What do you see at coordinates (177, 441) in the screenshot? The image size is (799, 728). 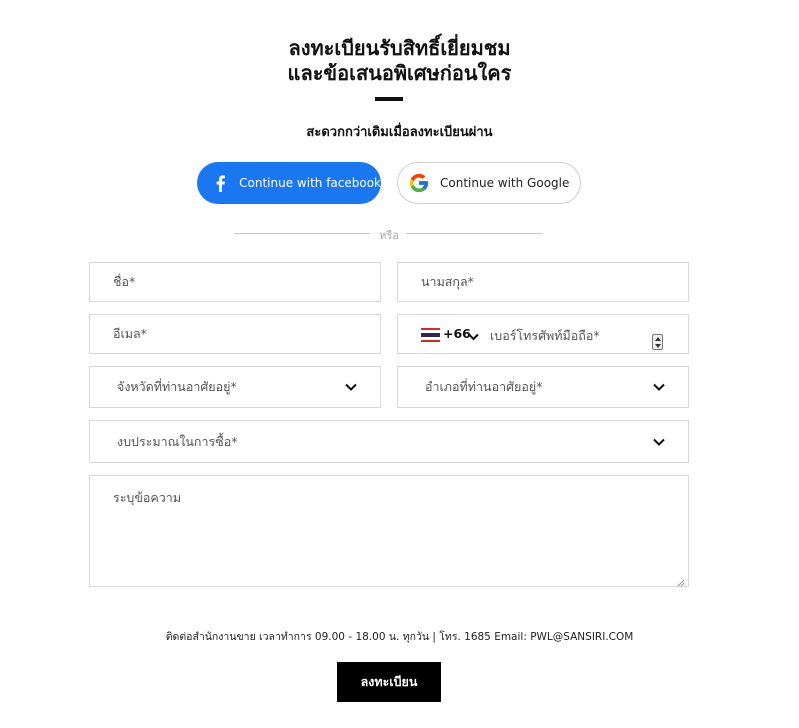 I see `budget-placeholder: งบประมาณในการซื้อ*` at bounding box center [177, 441].